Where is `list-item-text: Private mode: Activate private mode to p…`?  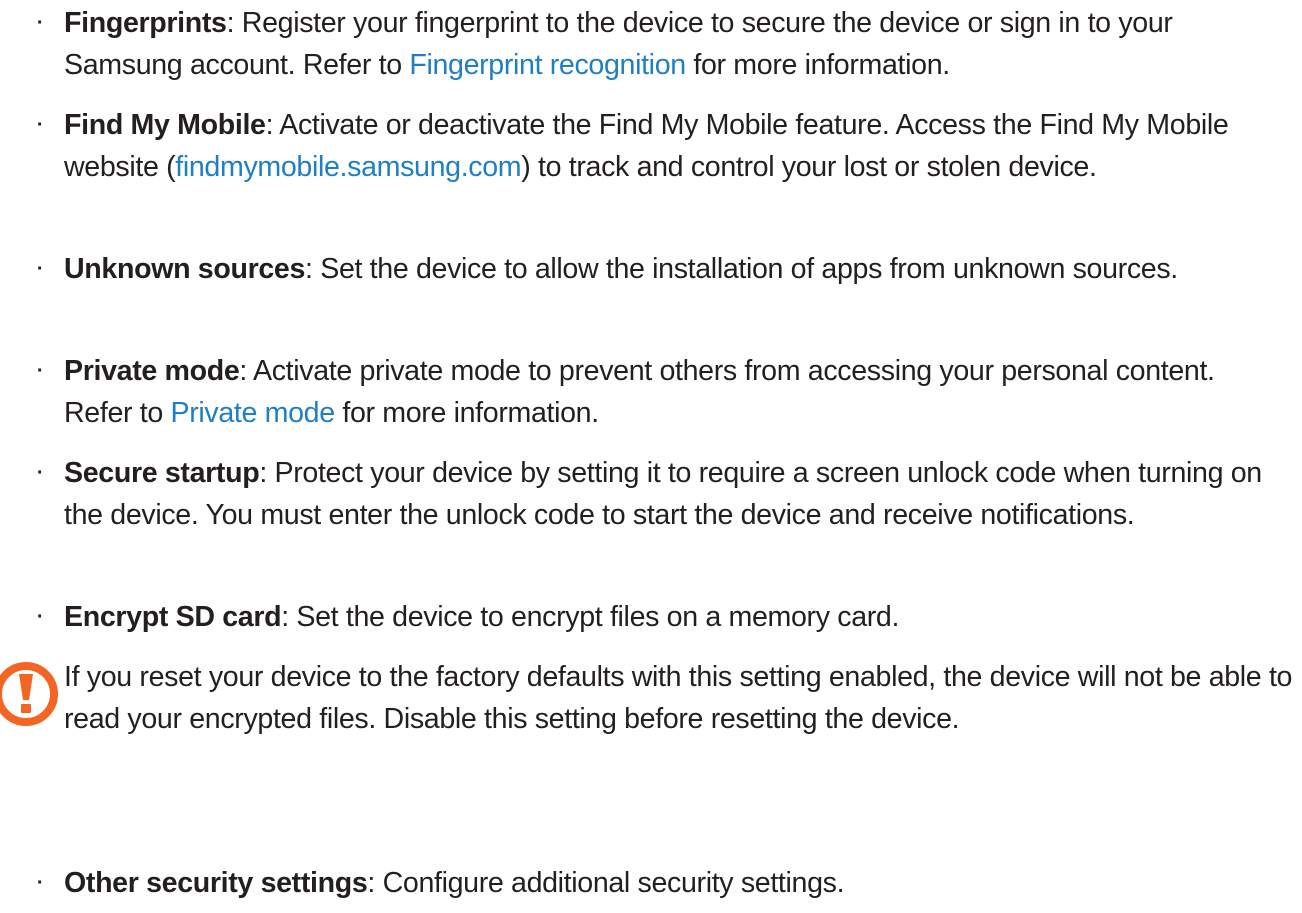
list-item-text: Private mode: Activate private mode to p… is located at coordinates (677, 392).